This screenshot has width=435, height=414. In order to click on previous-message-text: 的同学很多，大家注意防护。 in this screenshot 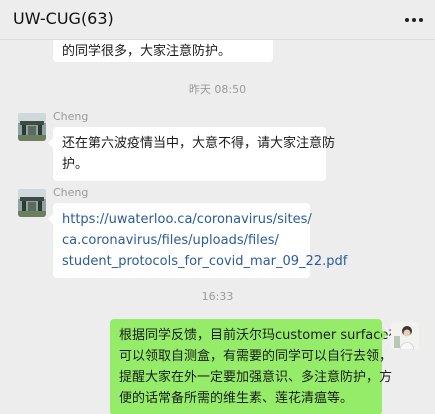, I will do `click(147, 51)`.